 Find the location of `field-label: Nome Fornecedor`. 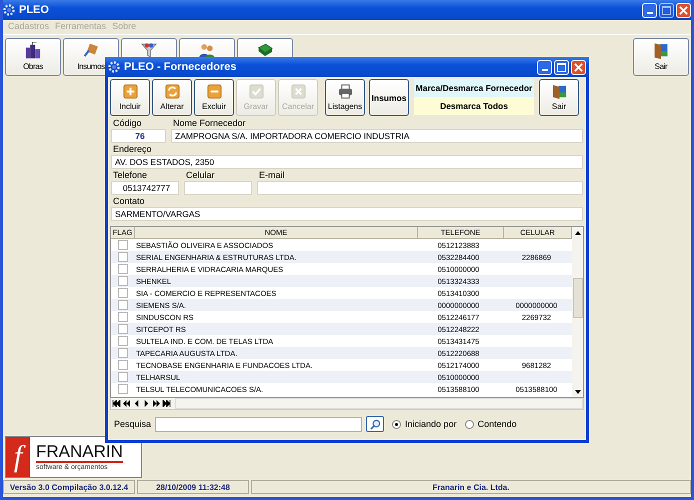

field-label: Nome Fornecedor is located at coordinates (209, 123).